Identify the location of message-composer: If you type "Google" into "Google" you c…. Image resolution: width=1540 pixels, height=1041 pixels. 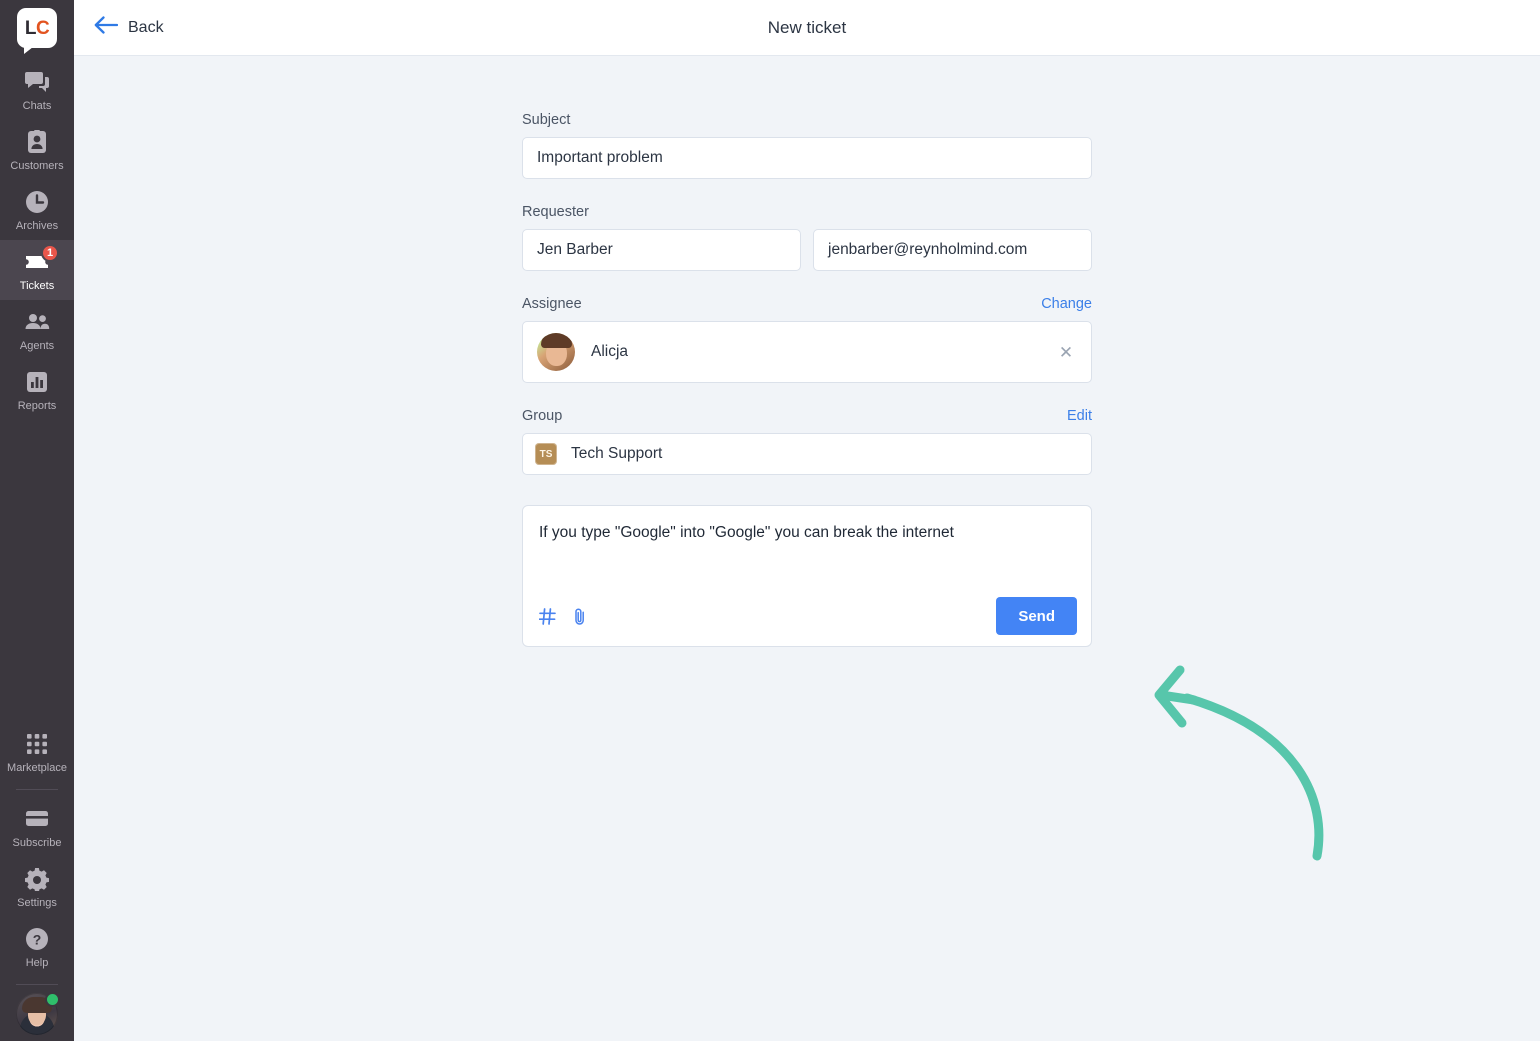
(807, 576).